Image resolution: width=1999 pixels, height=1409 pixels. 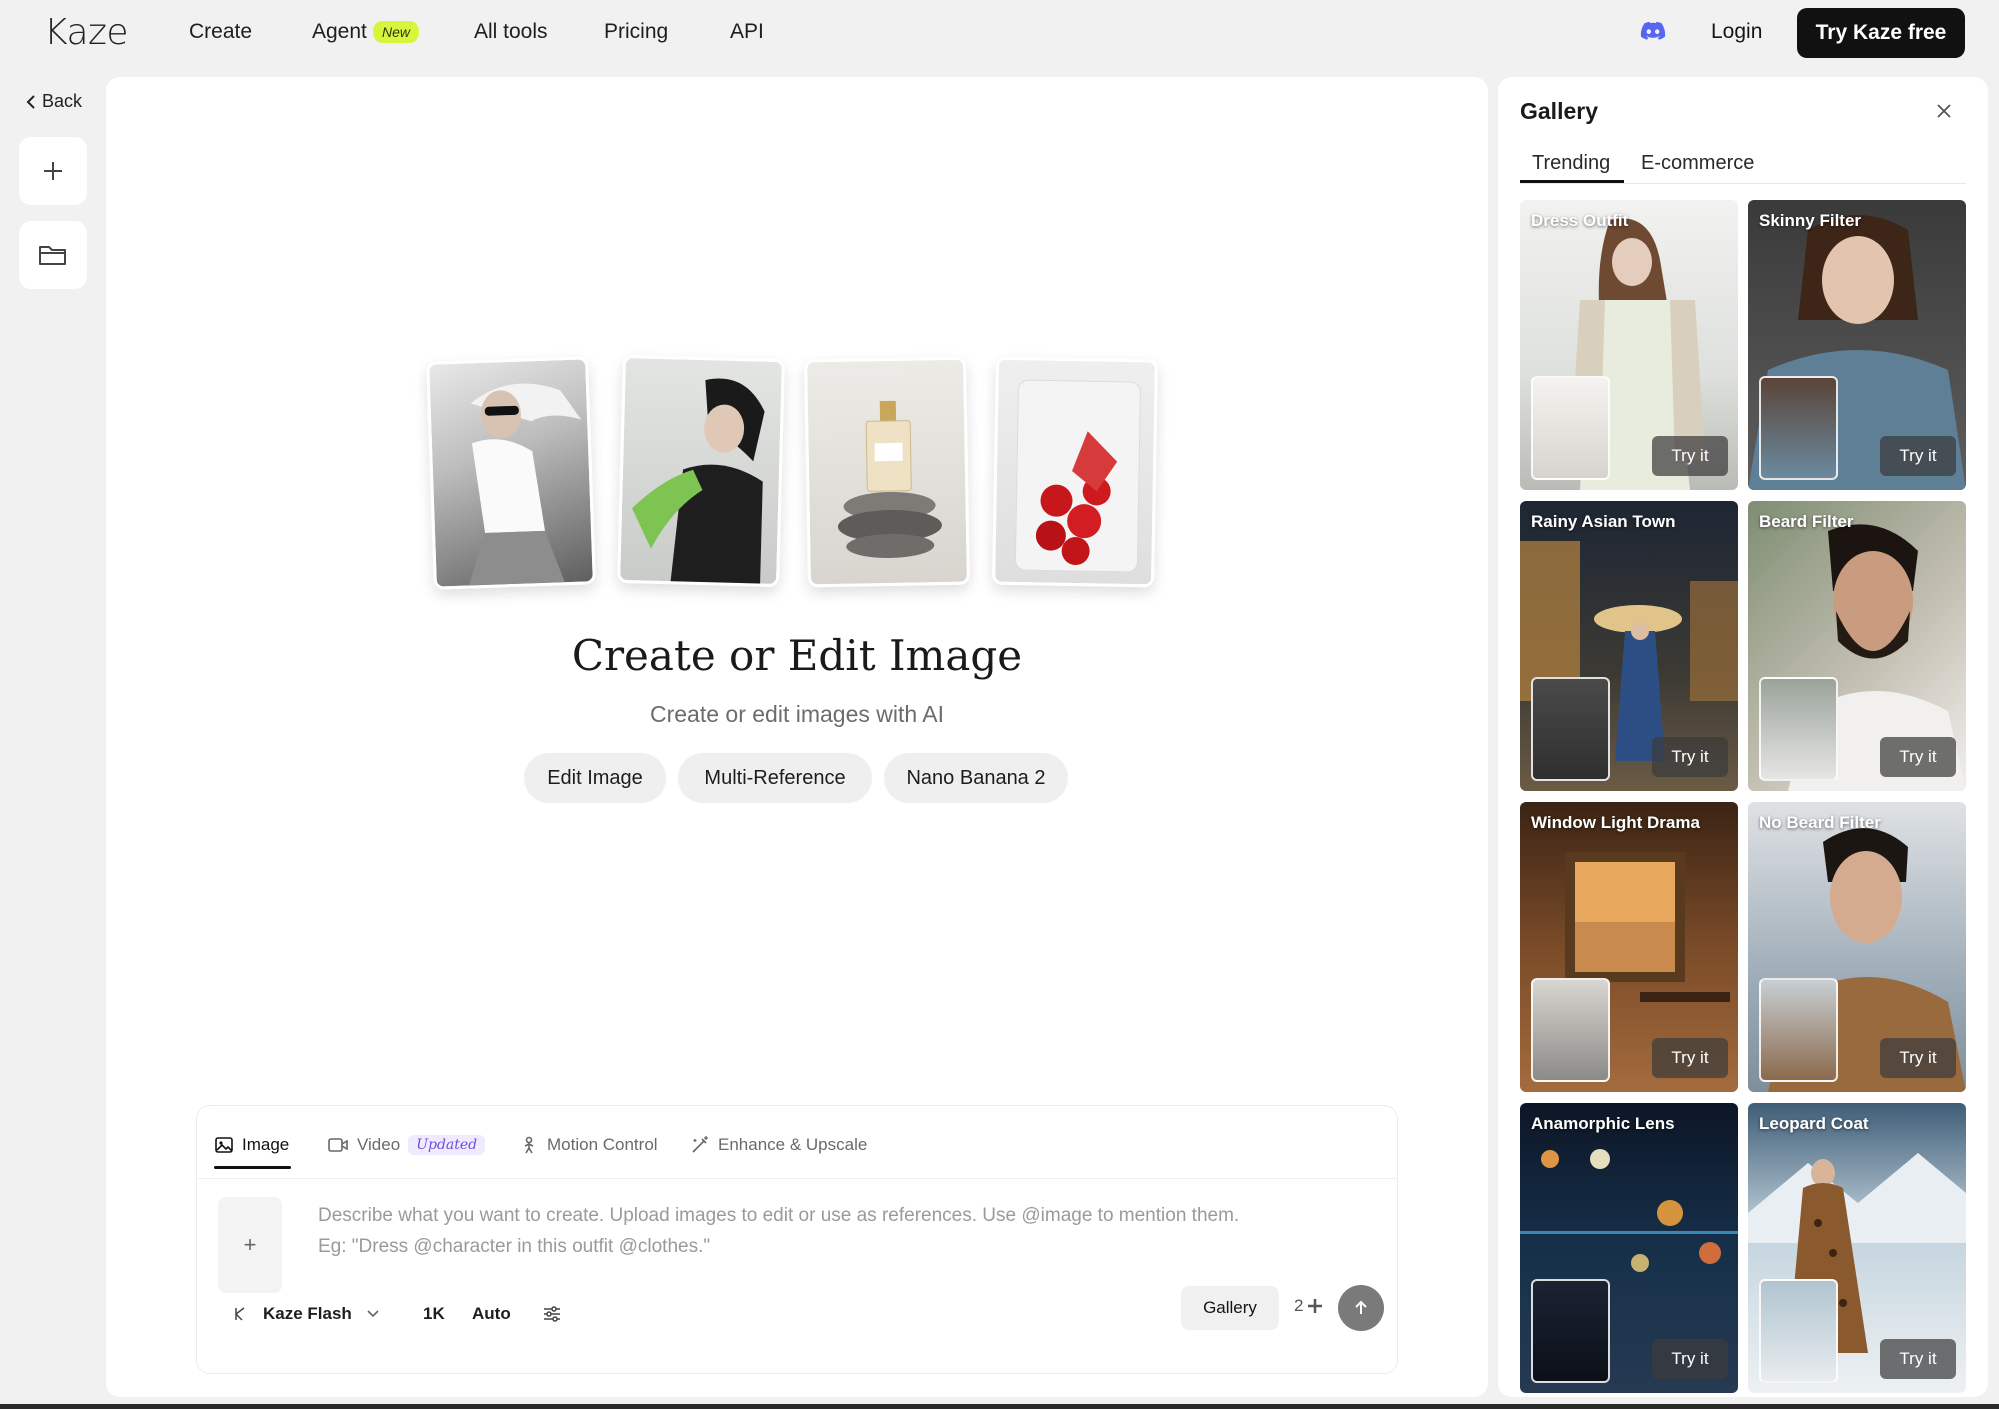 I want to click on motion-icon, so click(x=529, y=1145).